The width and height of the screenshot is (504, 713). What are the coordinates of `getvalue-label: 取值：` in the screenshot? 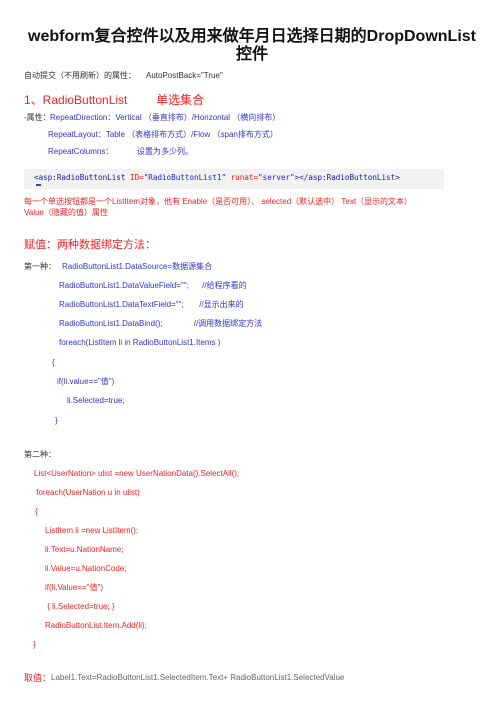 It's located at (38, 678).